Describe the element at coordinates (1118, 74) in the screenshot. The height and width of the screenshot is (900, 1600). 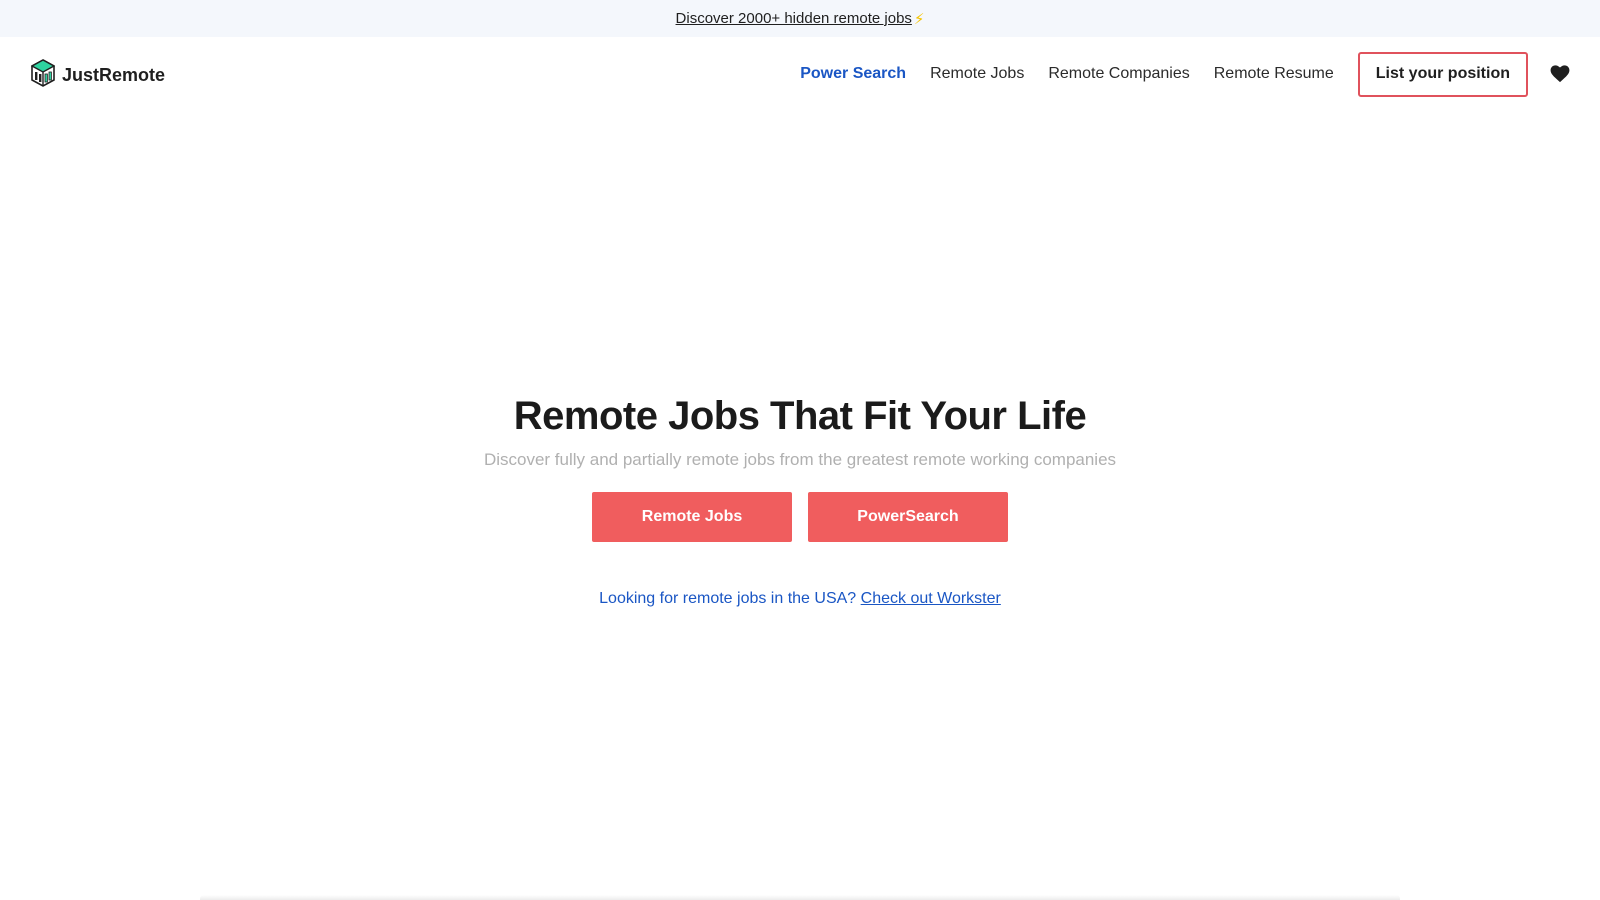
I see `nav-item-remote-companies: Remote Companies` at that location.